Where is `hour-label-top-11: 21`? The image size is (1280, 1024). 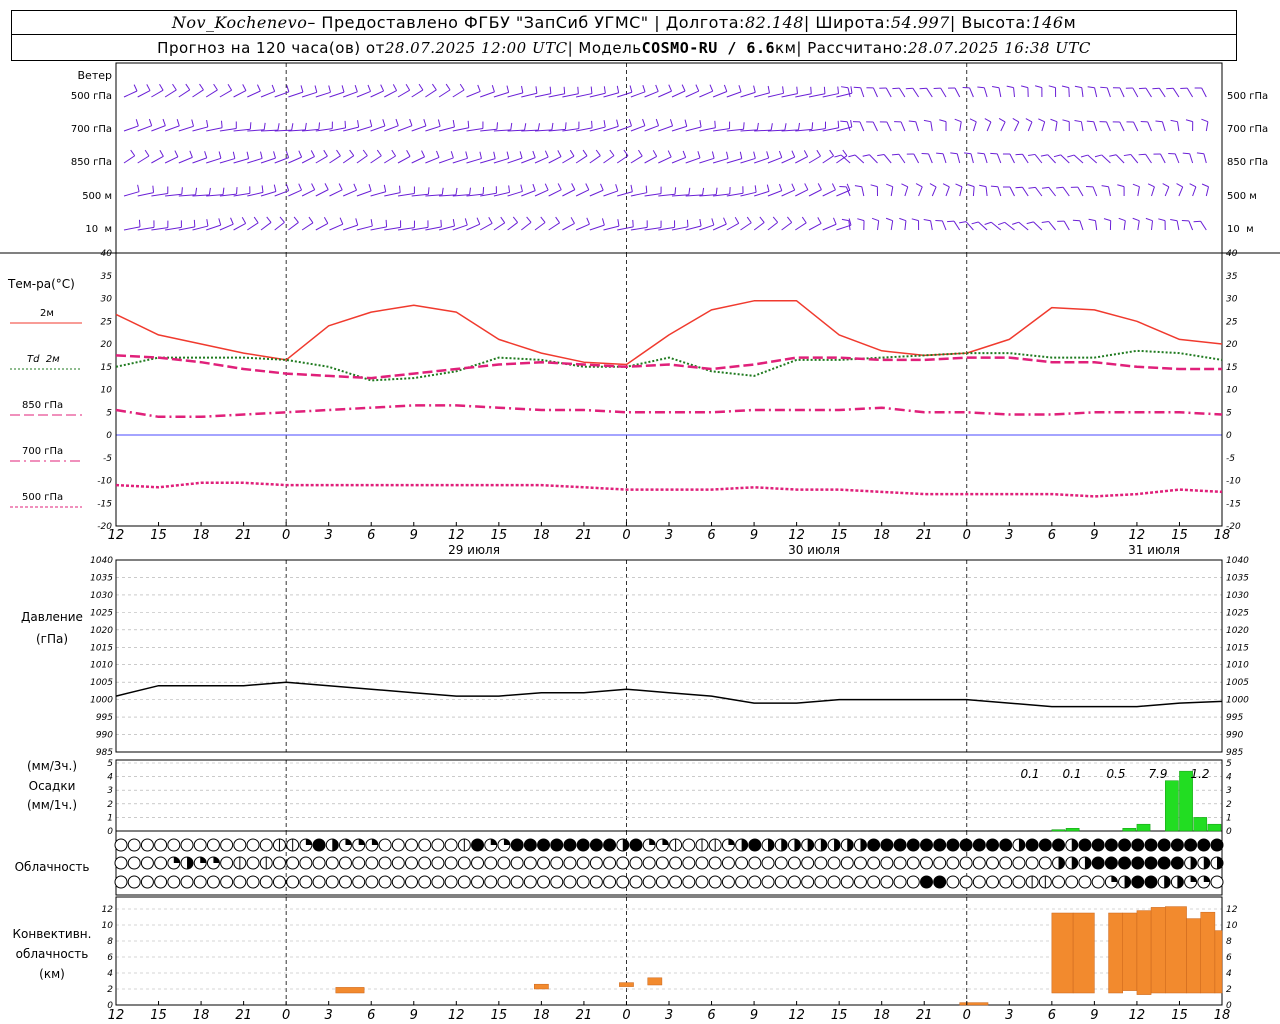
hour-label-top-11: 21 is located at coordinates (584, 535).